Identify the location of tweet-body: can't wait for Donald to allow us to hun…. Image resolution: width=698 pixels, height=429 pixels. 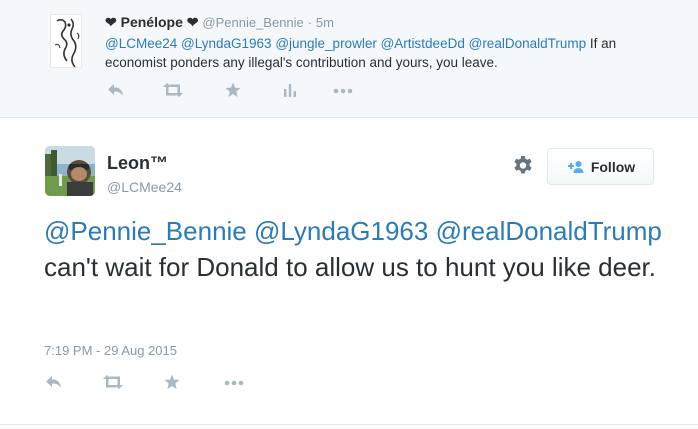
(350, 267).